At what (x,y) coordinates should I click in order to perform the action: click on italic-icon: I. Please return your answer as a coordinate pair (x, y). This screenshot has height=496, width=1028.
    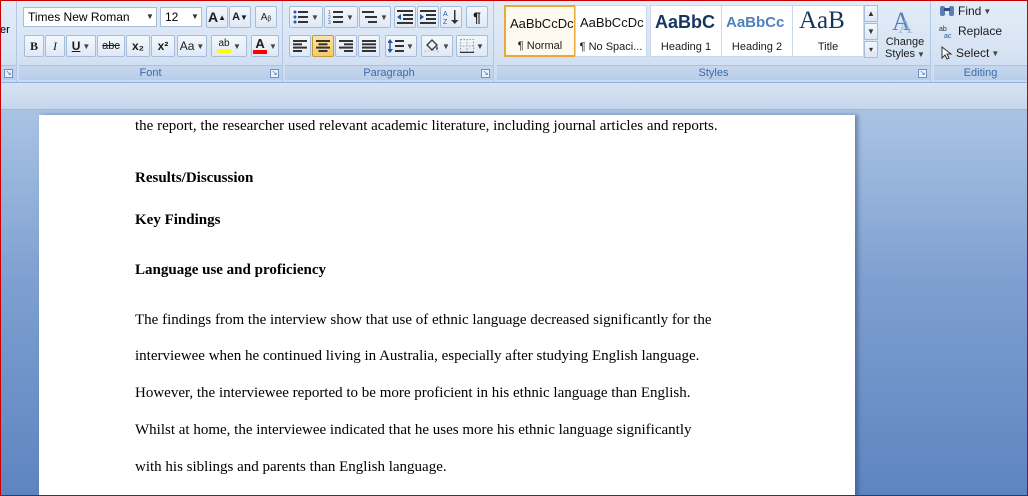
    Looking at the image, I should click on (55, 45).